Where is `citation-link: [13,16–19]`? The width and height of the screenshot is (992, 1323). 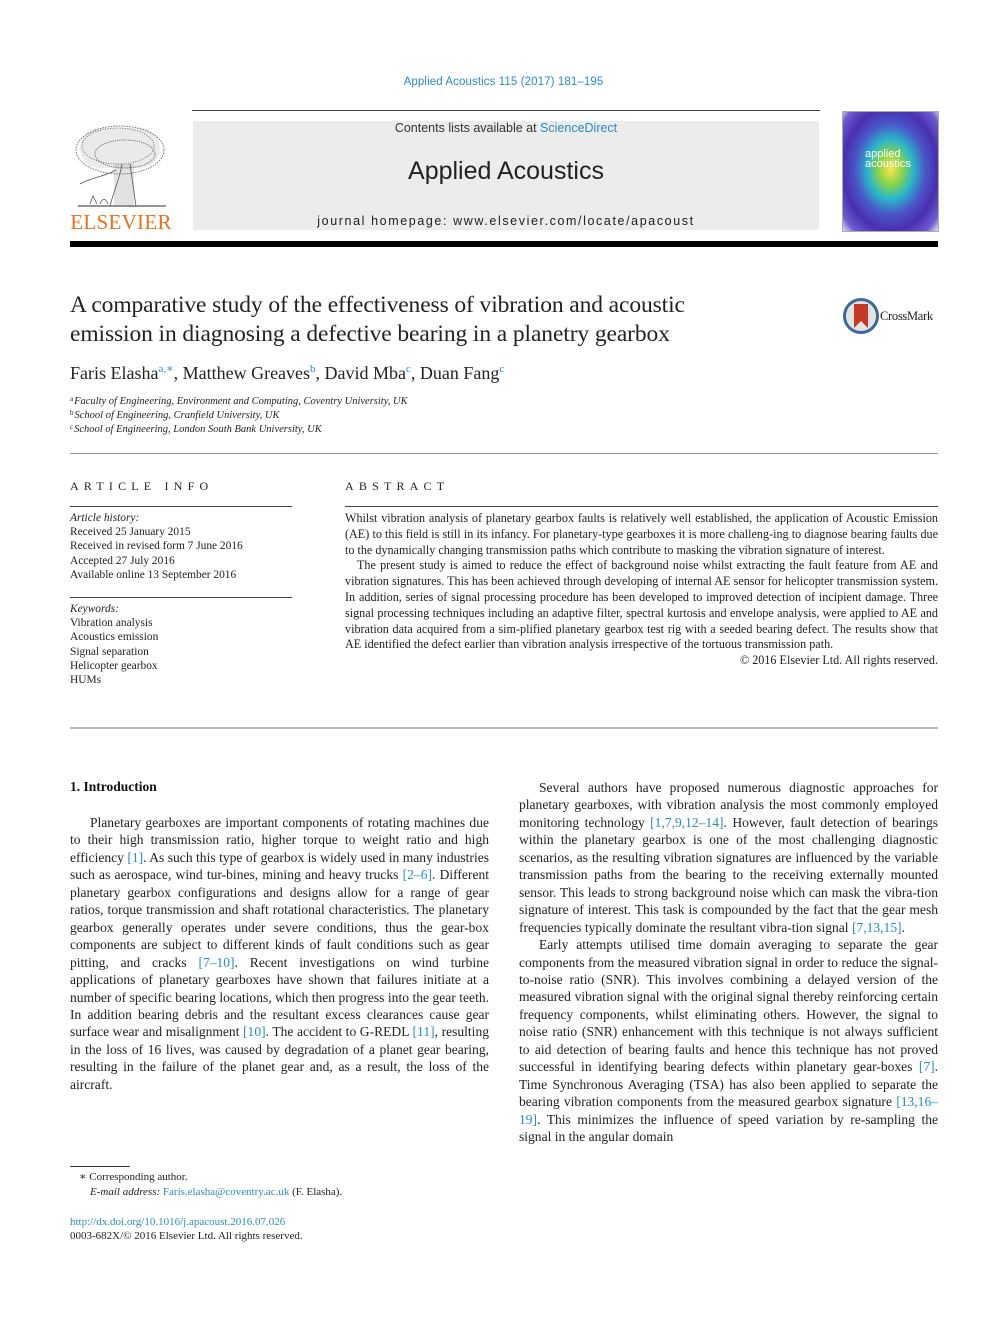
citation-link: [13,16–19] is located at coordinates (728, 1110).